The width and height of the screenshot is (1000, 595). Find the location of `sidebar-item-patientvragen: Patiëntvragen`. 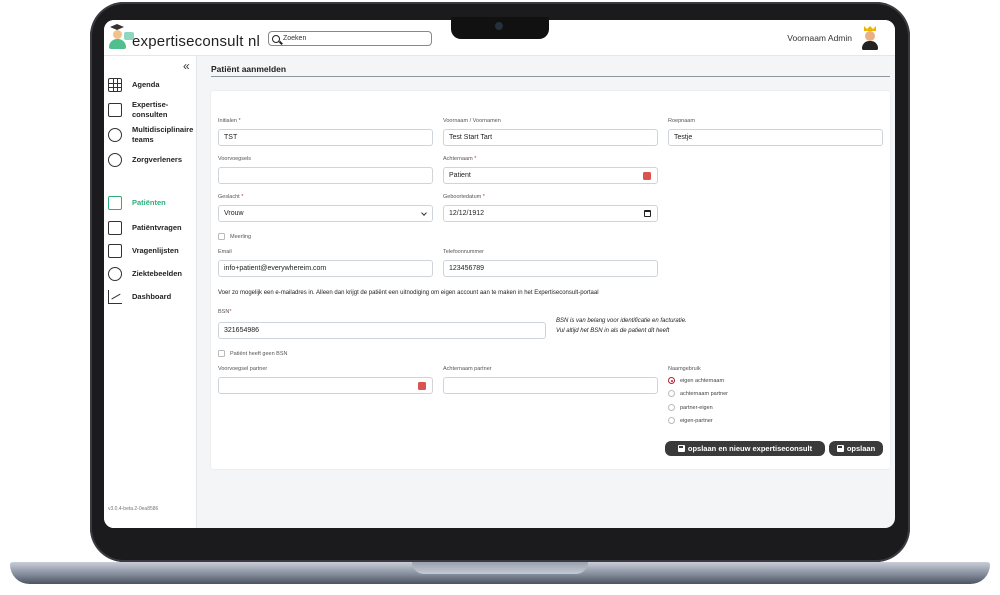

sidebar-item-patientvragen: Patiëntvragen is located at coordinates (145, 228).